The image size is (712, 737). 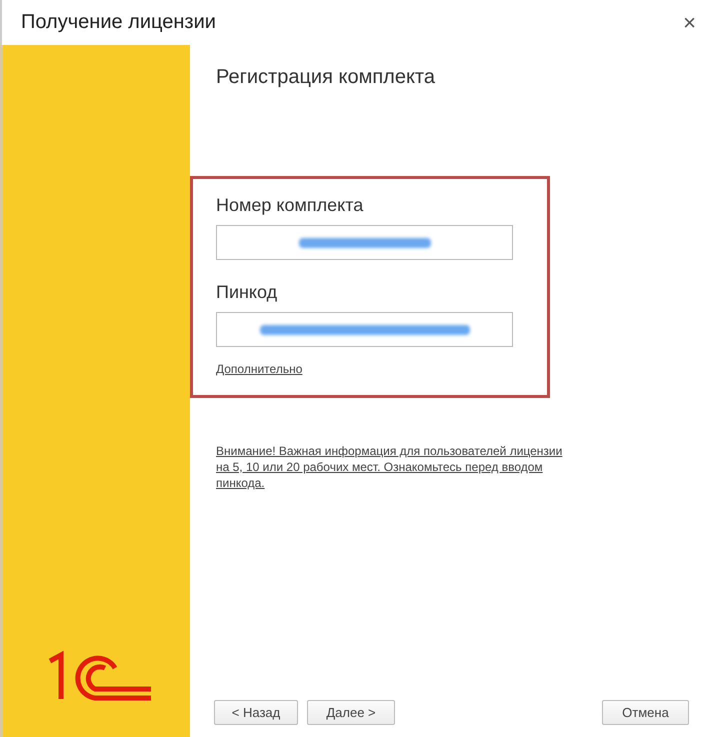 What do you see at coordinates (256, 712) in the screenshot?
I see `back-button: < Назад` at bounding box center [256, 712].